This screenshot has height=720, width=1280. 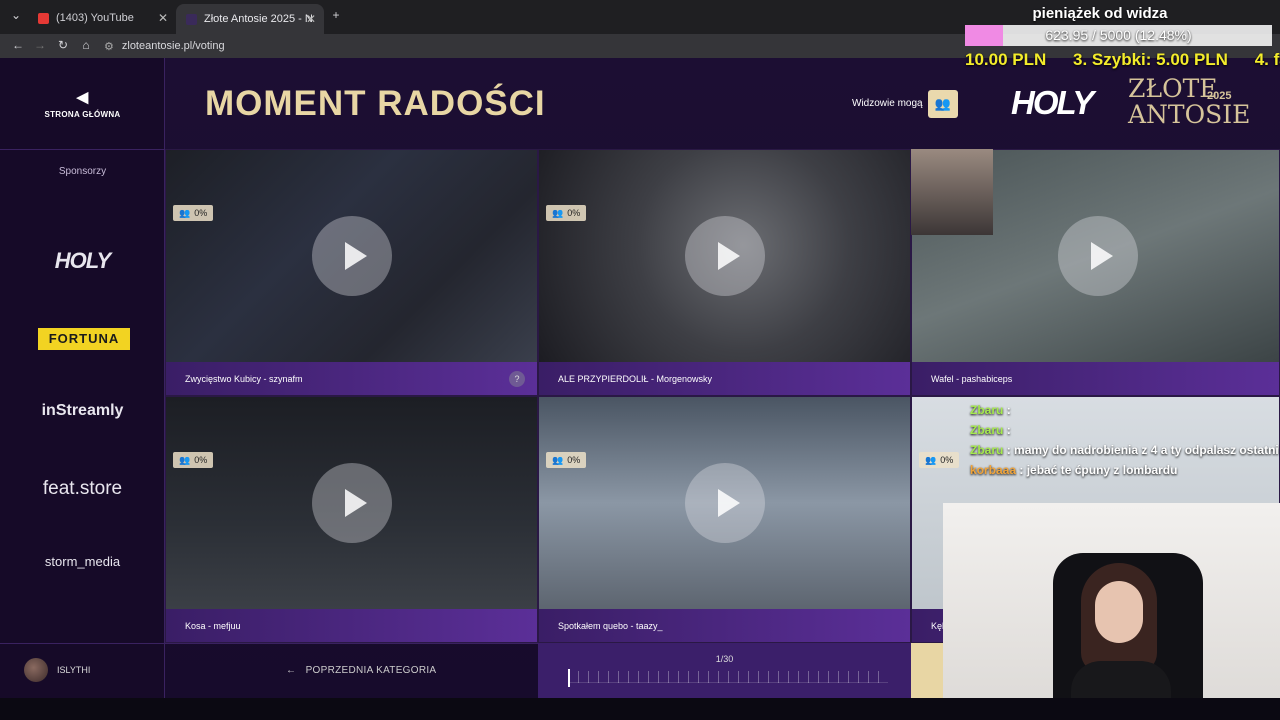 What do you see at coordinates (724, 625) in the screenshot?
I see `clip-caption: Spotkałem quebo - taazy_` at bounding box center [724, 625].